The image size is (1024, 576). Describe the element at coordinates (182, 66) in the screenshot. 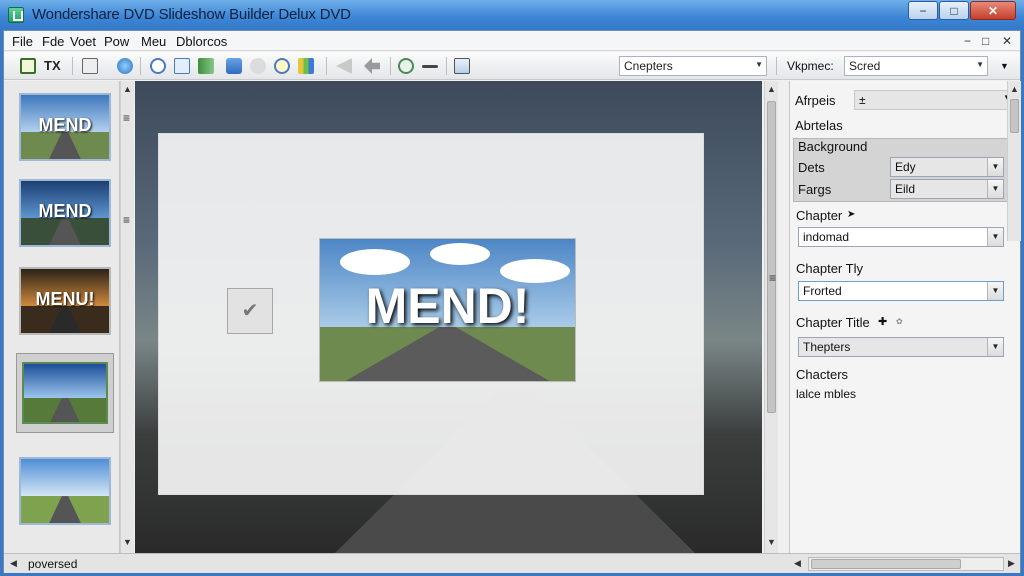

I see `crop-icon` at that location.